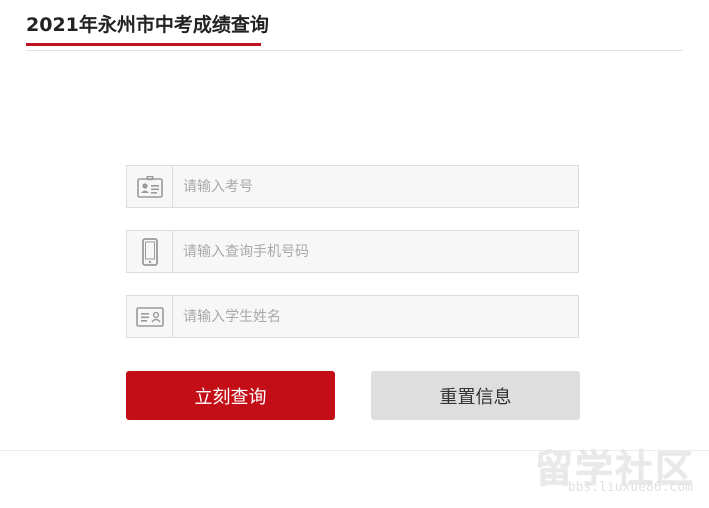 The image size is (709, 508). Describe the element at coordinates (147, 25) in the screenshot. I see `page-title: 2021年永州市中考成绩查询` at that location.